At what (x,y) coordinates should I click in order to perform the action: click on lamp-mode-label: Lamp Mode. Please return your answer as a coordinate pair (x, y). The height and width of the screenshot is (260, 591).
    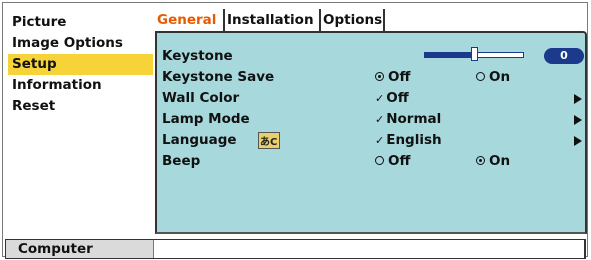
    Looking at the image, I should click on (206, 119).